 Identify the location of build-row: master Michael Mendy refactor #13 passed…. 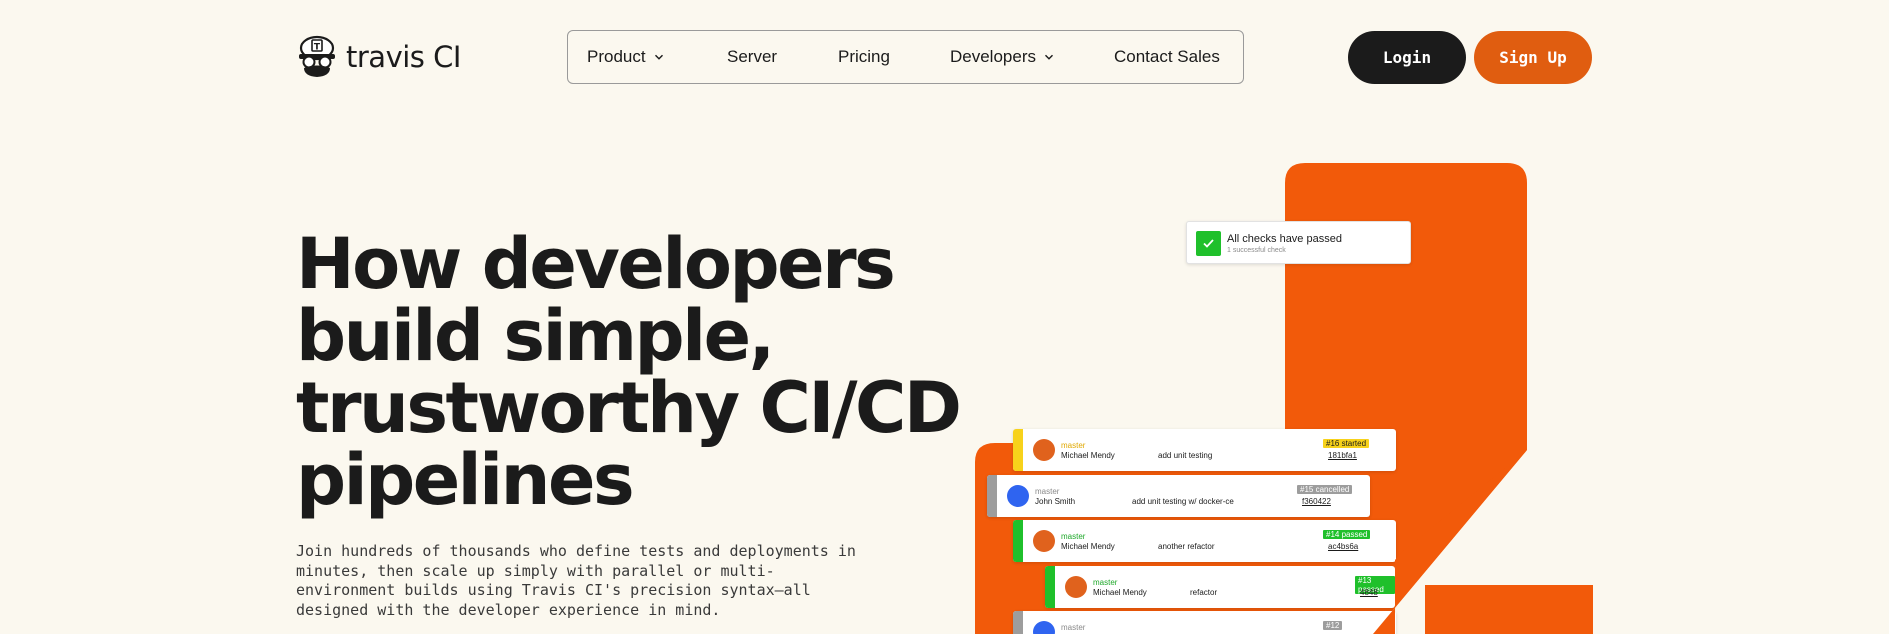
(1220, 587).